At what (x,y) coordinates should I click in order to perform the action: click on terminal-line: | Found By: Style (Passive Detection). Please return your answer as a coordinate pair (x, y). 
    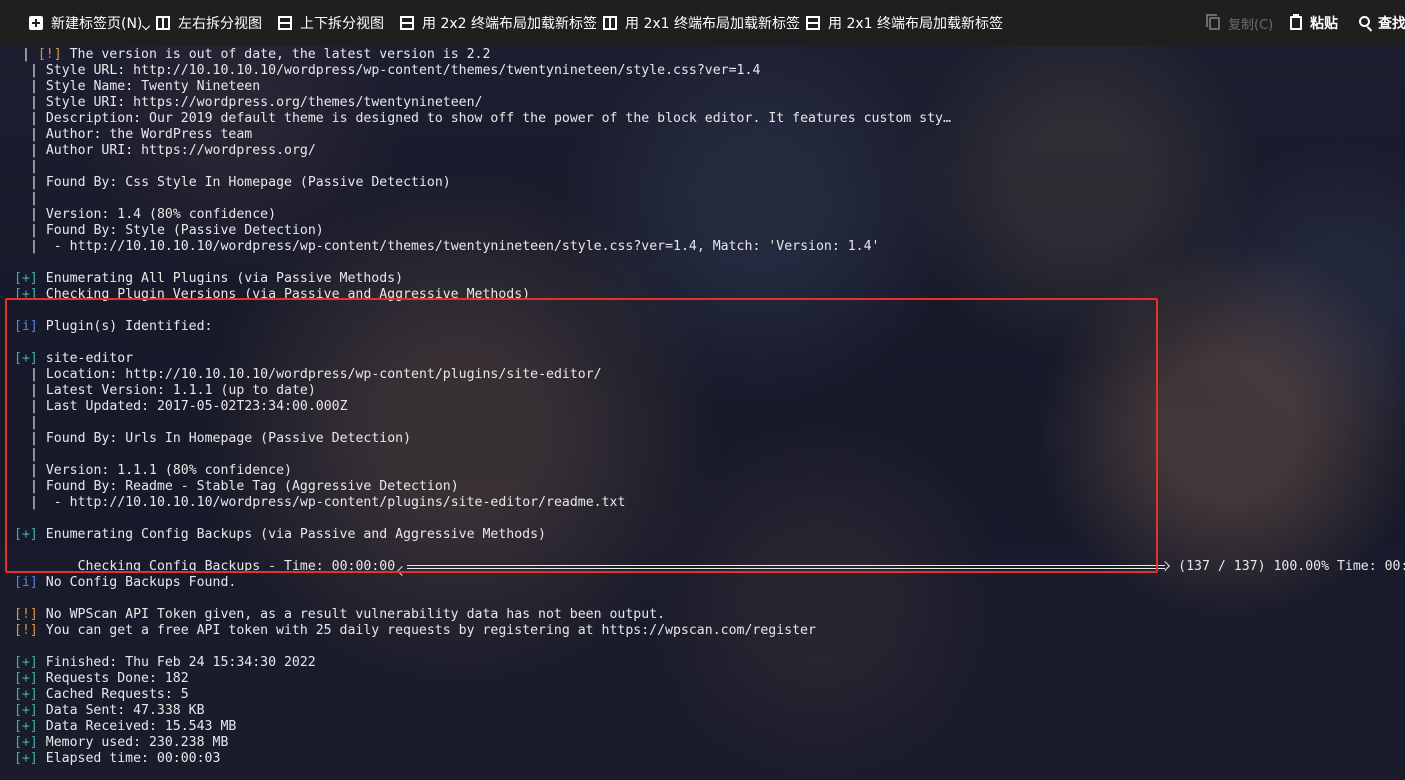
    Looking at the image, I should click on (173, 231).